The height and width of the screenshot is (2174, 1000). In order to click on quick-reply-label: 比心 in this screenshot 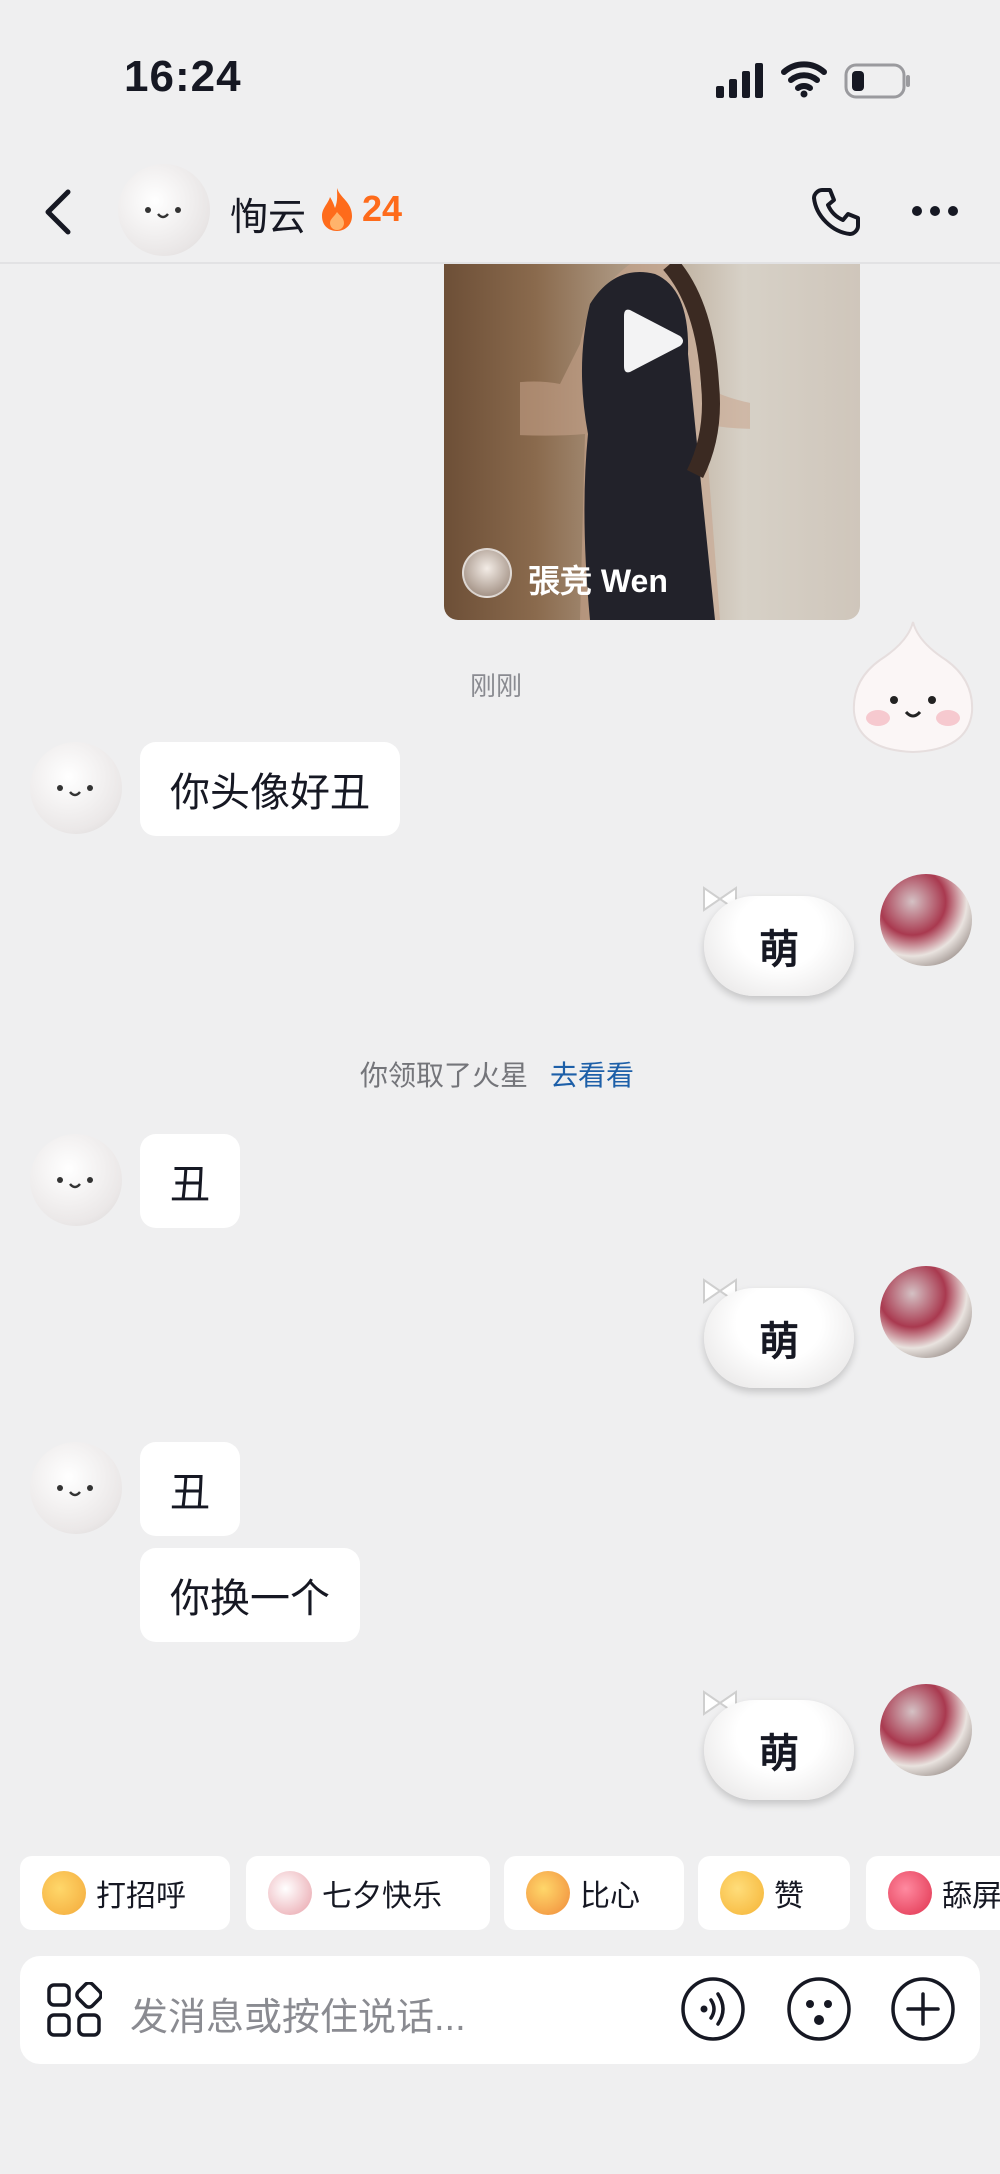, I will do `click(610, 1896)`.